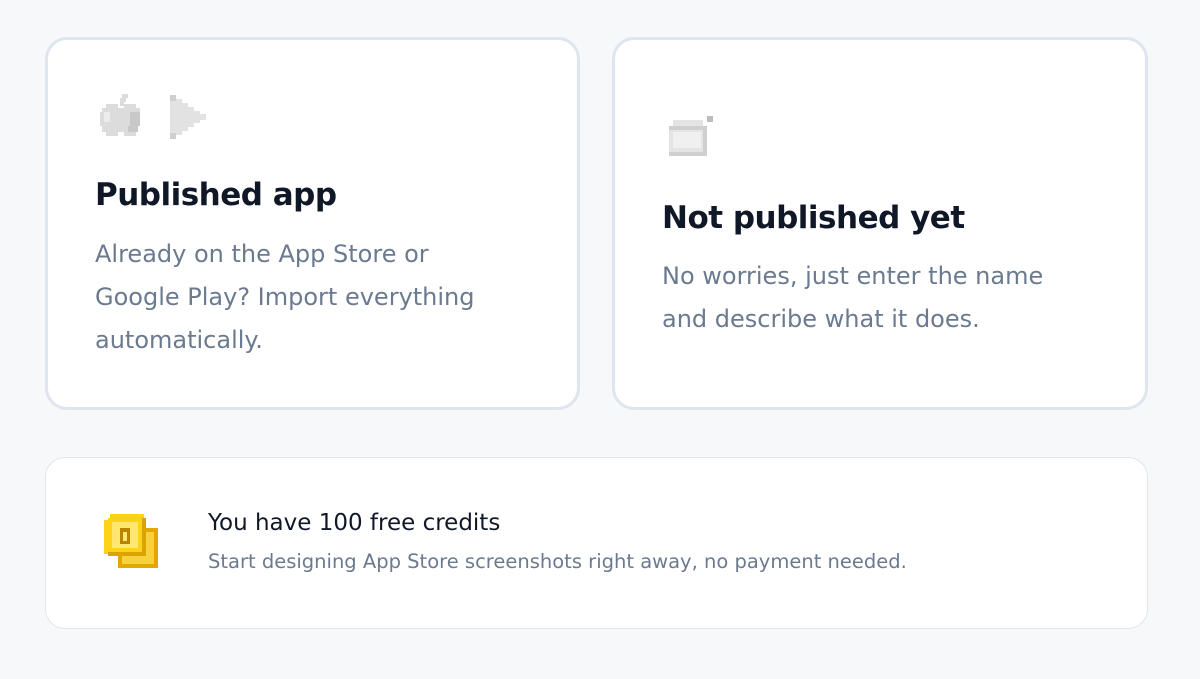 The height and width of the screenshot is (679, 1200). I want to click on card-title: Not published yet, so click(813, 218).